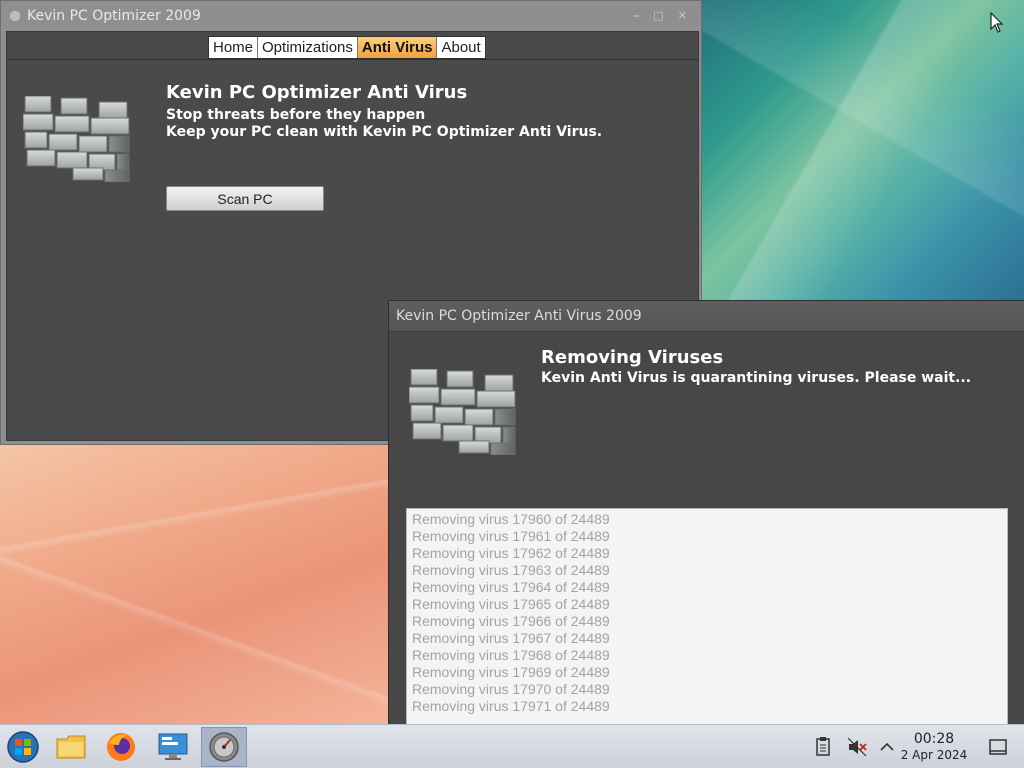  Describe the element at coordinates (511, 604) in the screenshot. I see `log-line: Removing virus 17965 of 24489` at that location.